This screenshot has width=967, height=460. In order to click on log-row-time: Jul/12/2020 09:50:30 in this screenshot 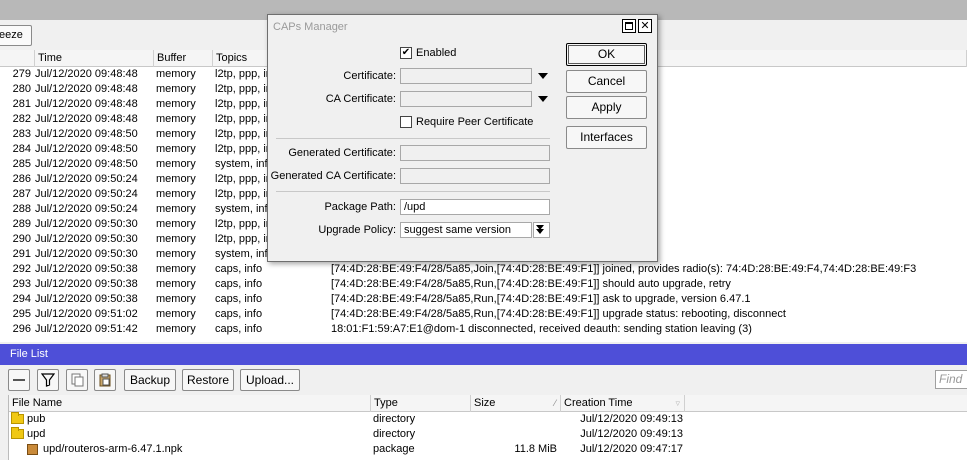, I will do `click(86, 254)`.